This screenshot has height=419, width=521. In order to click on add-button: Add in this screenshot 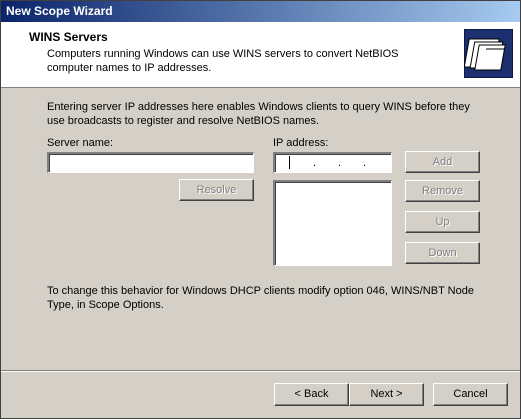, I will do `click(442, 162)`.